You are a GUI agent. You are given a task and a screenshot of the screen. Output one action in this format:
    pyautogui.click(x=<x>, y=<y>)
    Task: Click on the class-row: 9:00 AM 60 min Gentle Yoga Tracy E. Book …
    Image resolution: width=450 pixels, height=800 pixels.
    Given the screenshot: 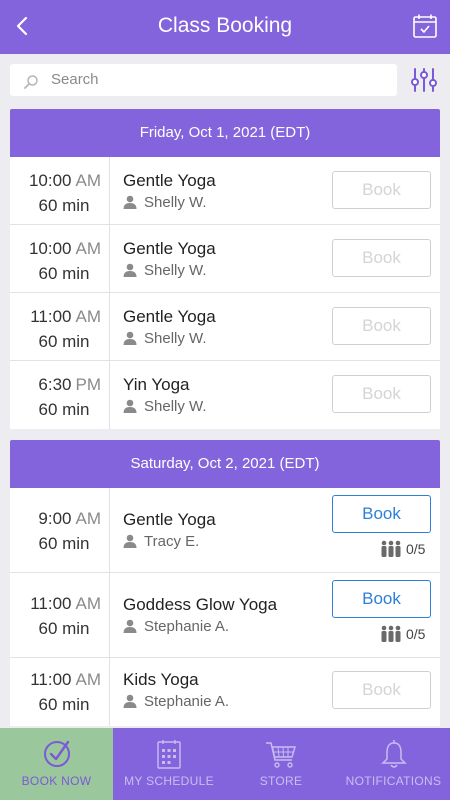 What is the action you would take?
    pyautogui.click(x=225, y=530)
    